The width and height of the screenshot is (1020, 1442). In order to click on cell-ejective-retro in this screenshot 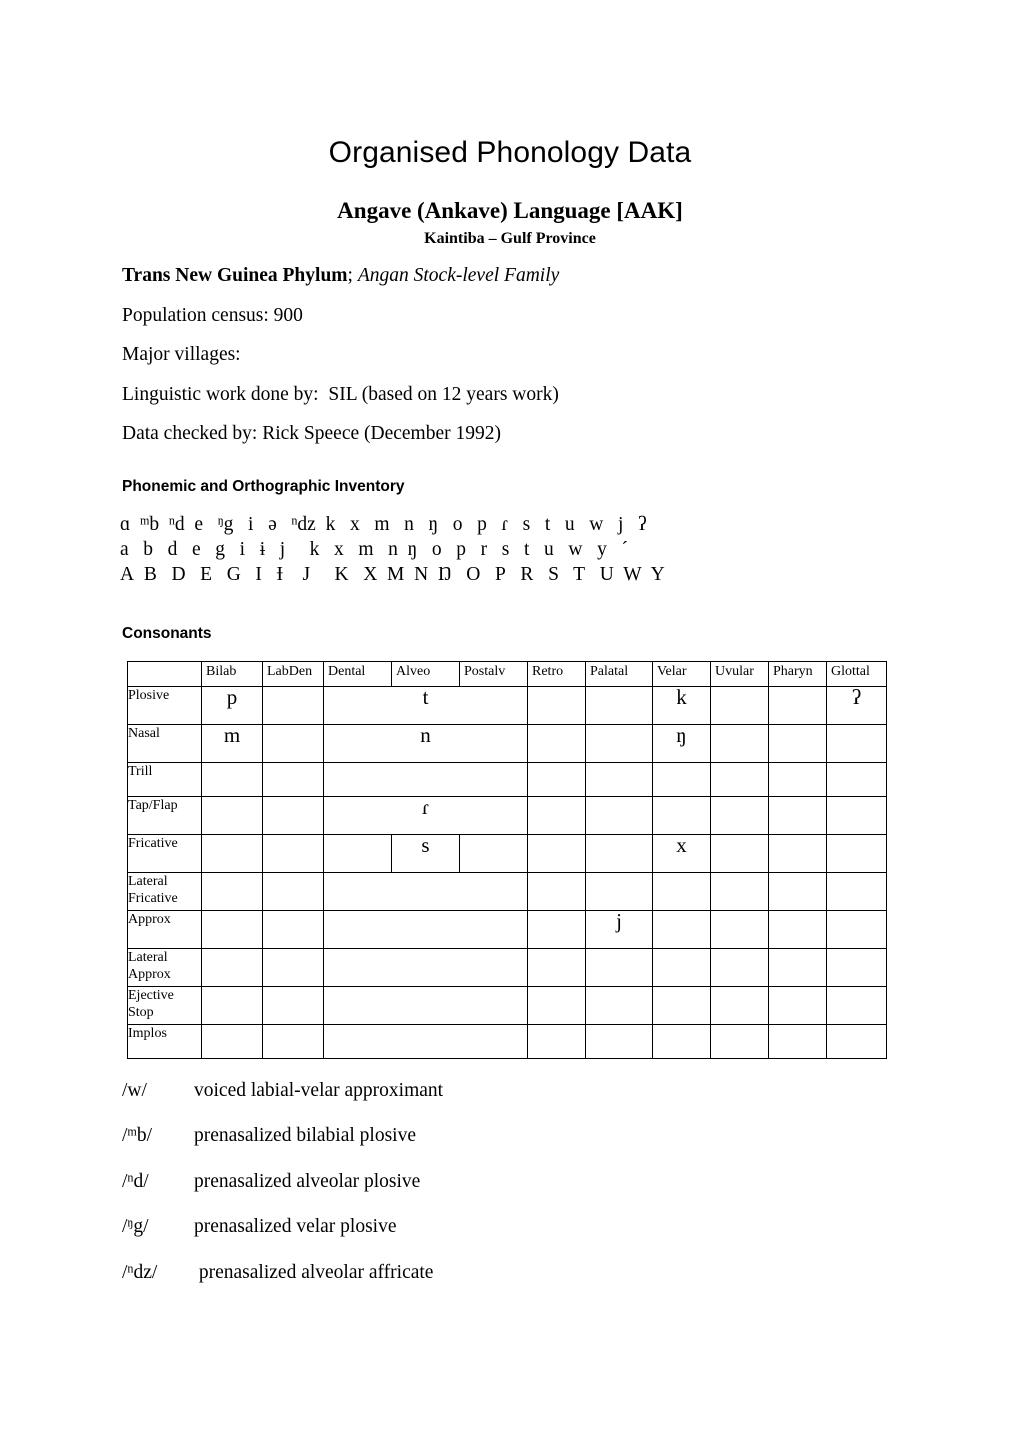, I will do `click(556, 1005)`.